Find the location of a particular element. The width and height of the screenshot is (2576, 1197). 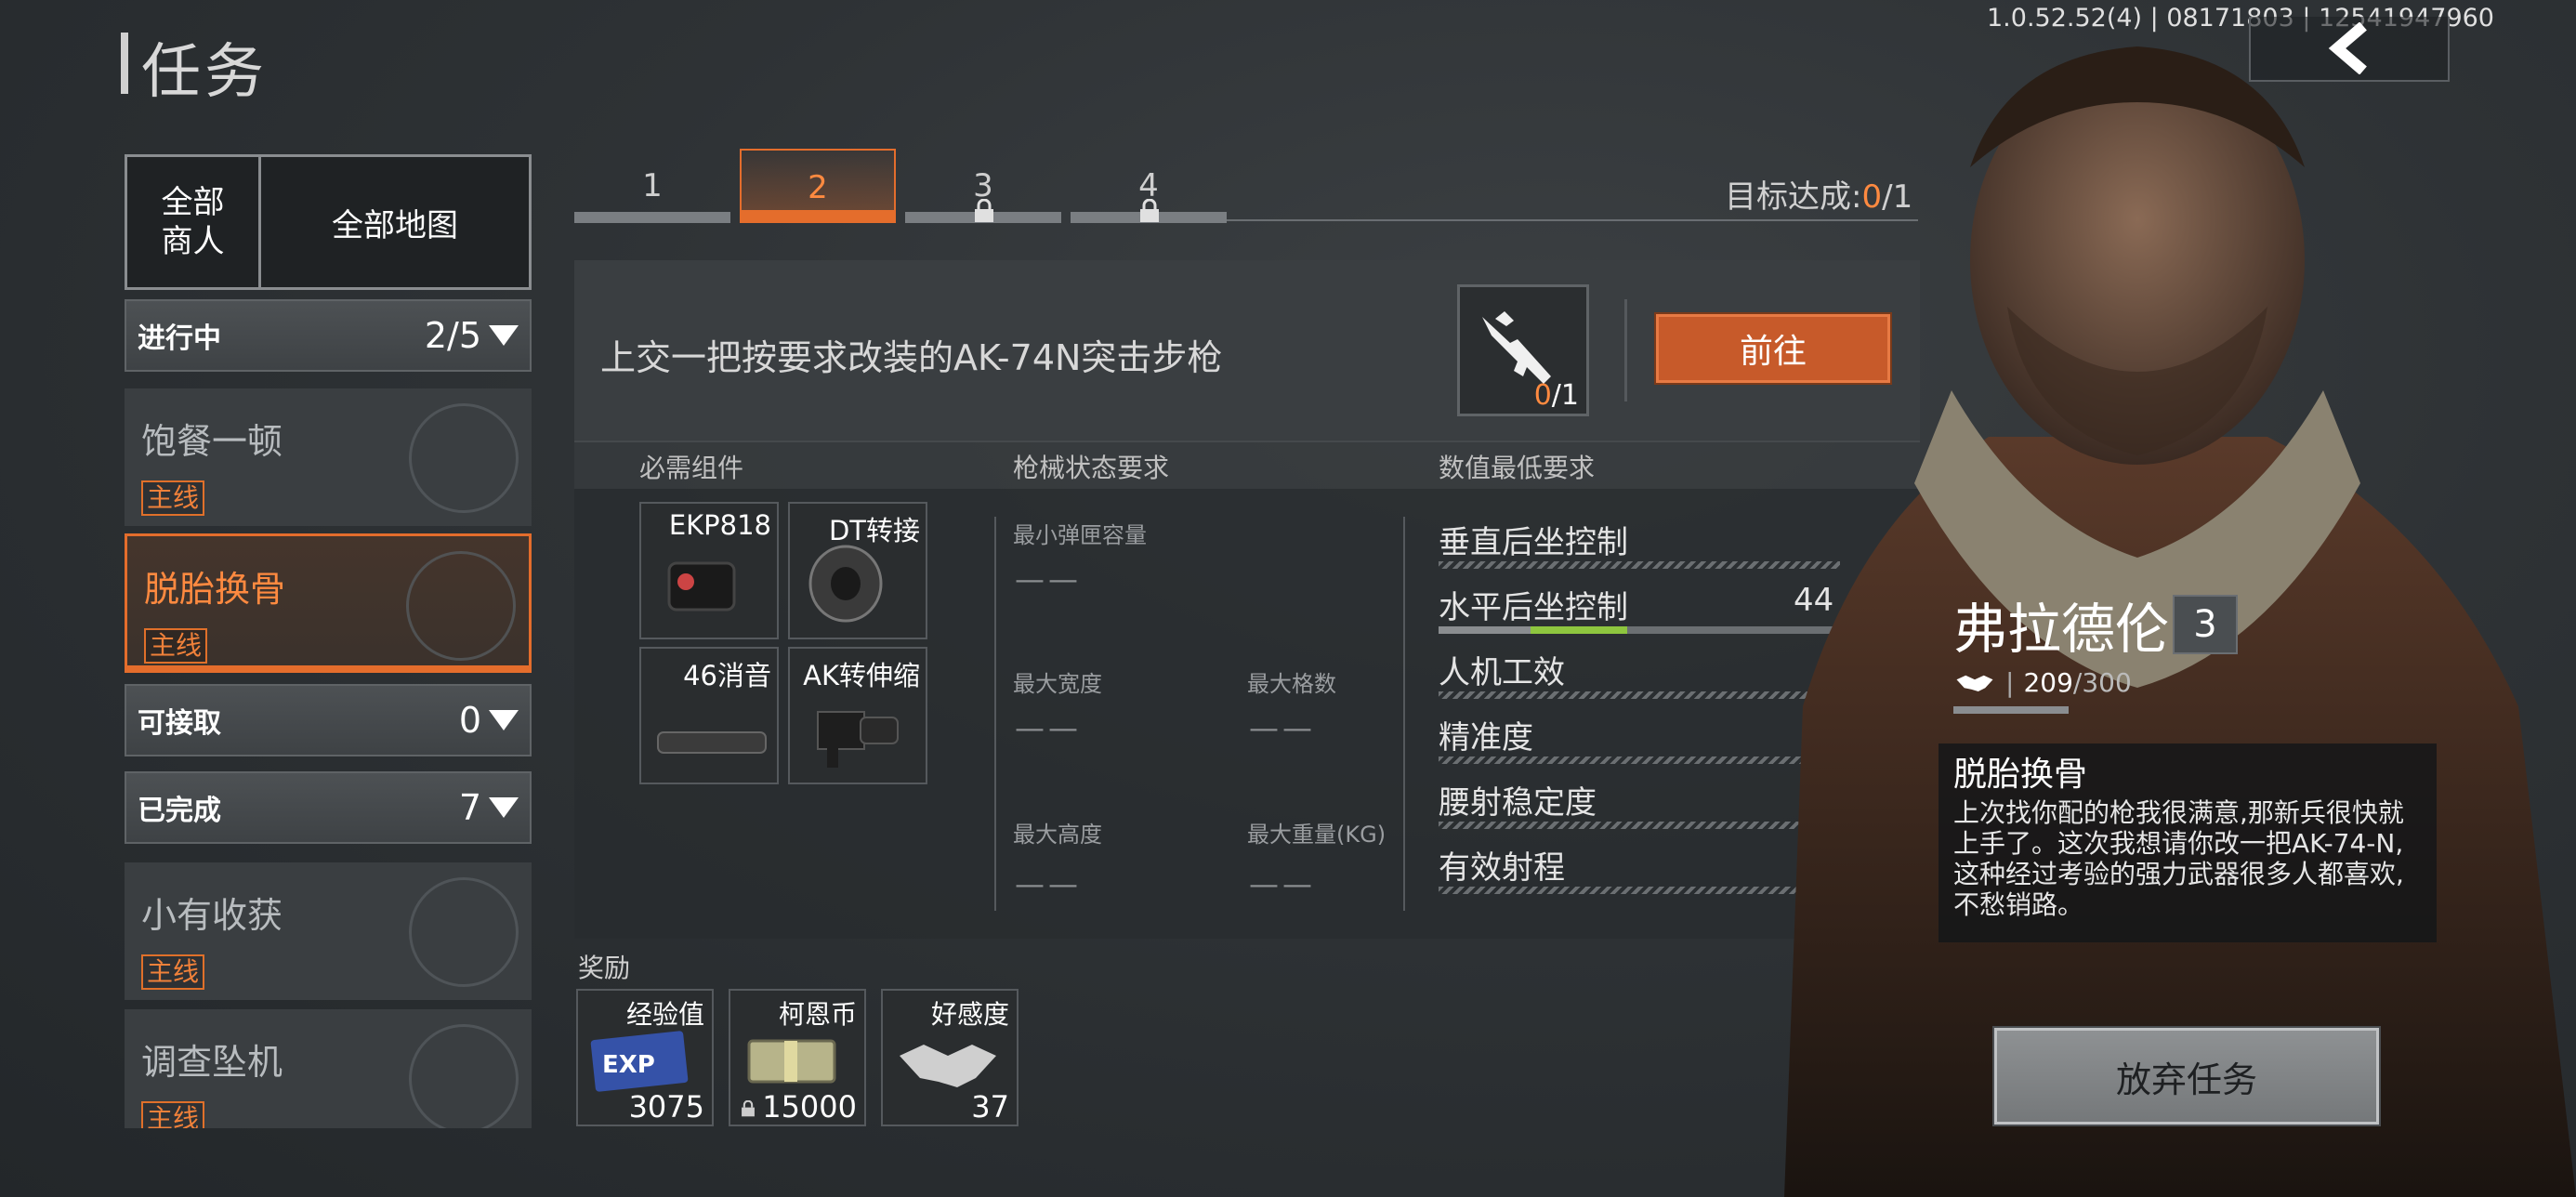

stat-label: 最大宽度 is located at coordinates (1057, 684).